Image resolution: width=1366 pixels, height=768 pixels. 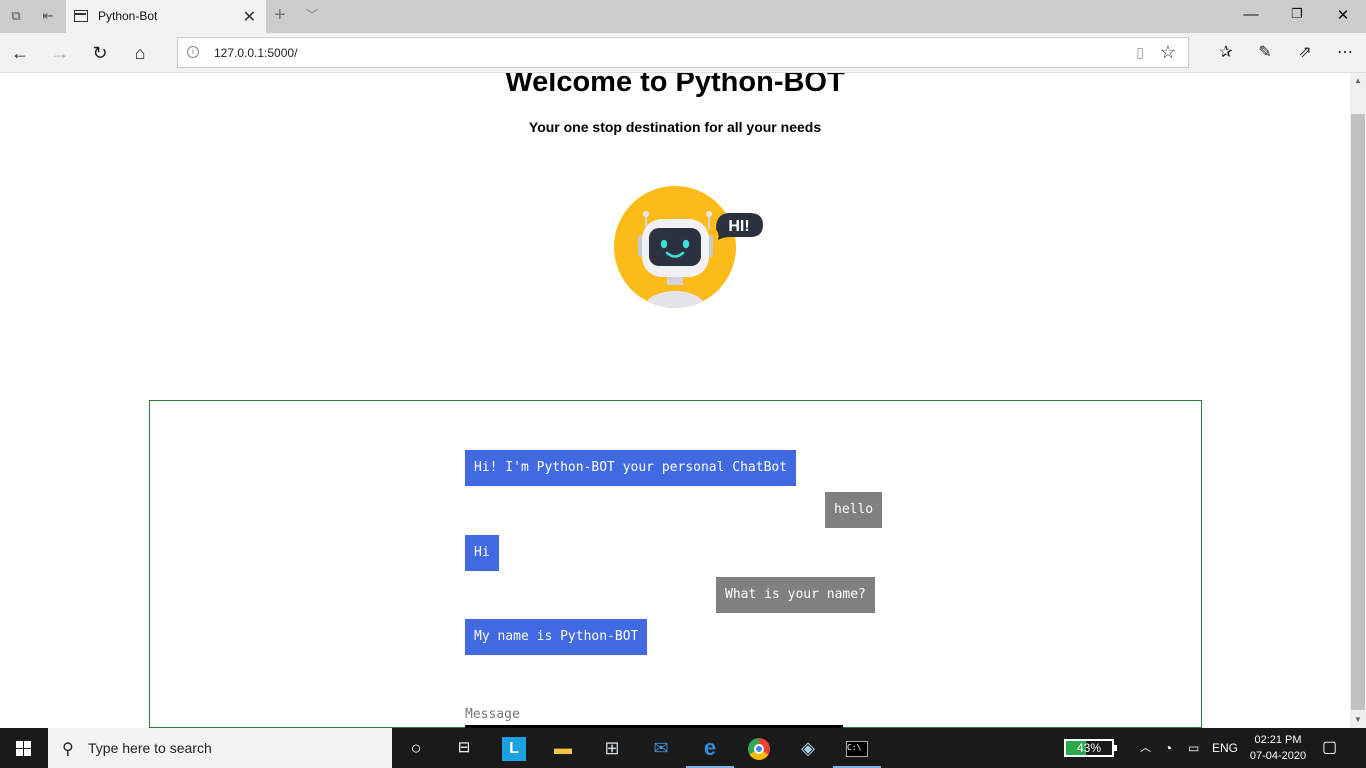 I want to click on notes-app-icon: ◈, so click(x=808, y=748).